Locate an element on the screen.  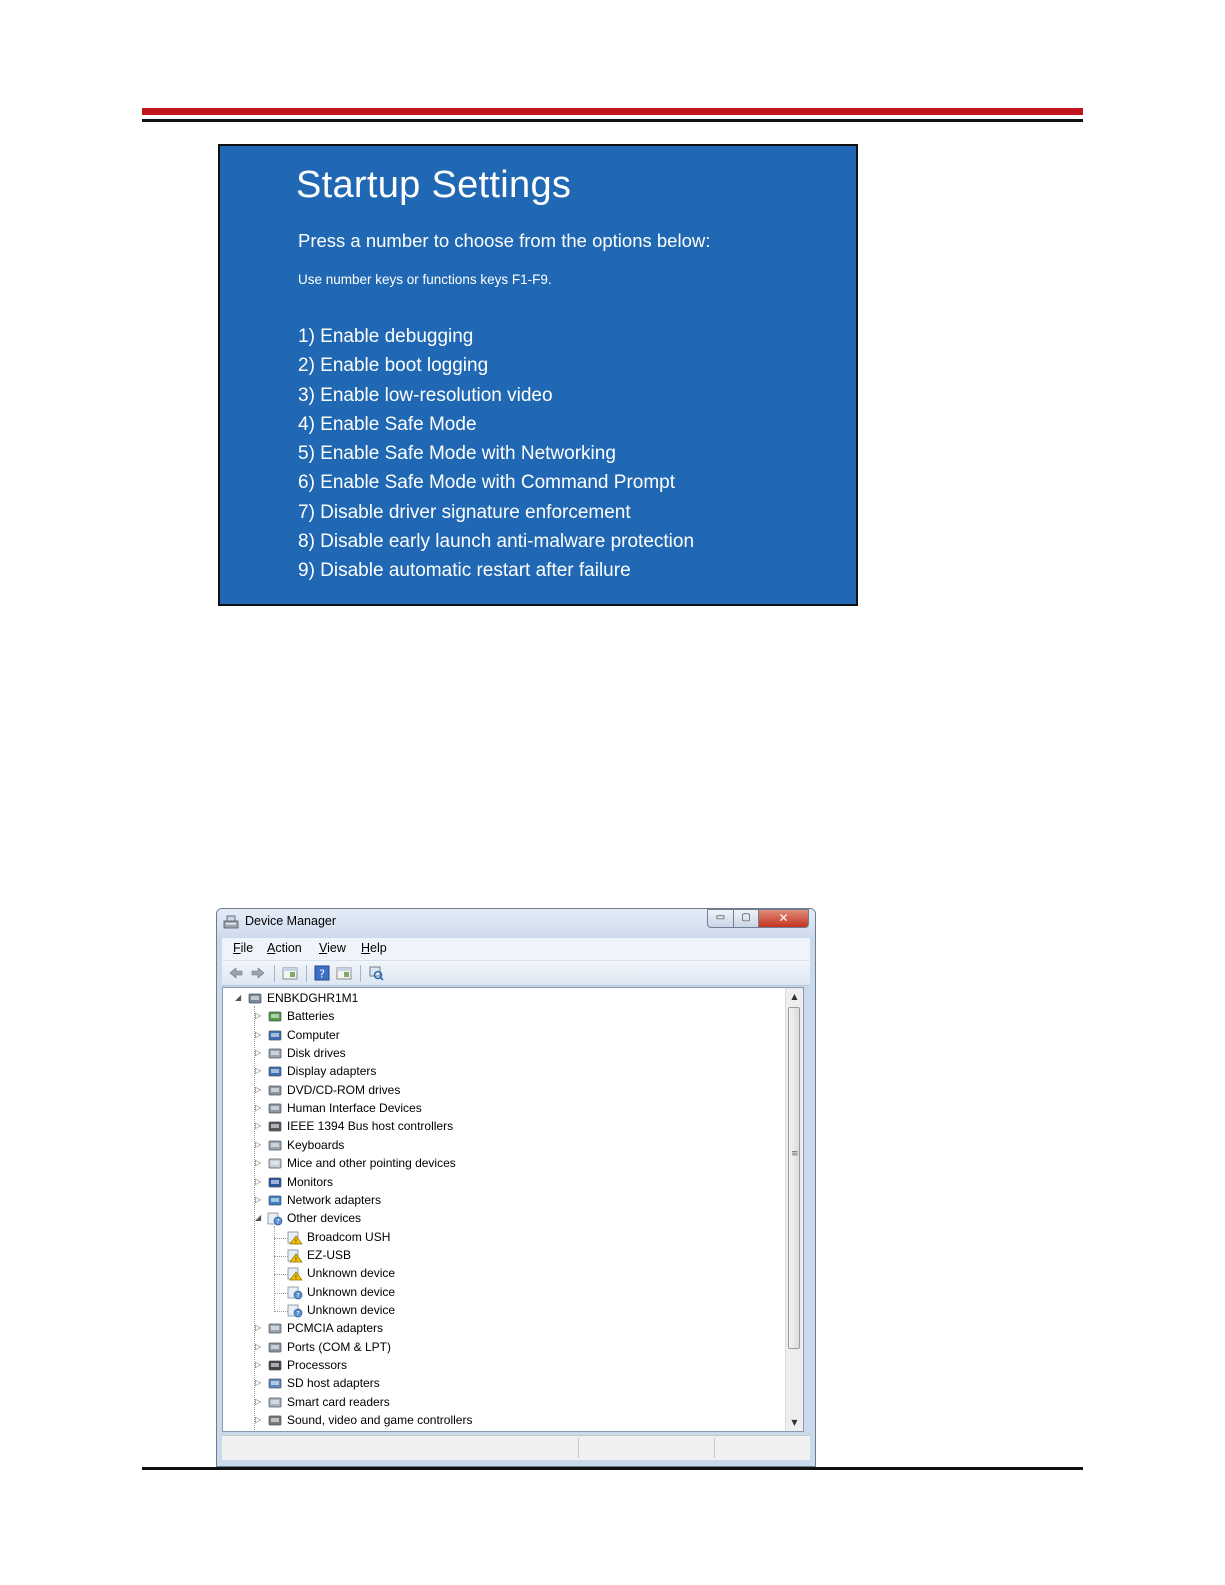
tree-item-label: Keyboards is located at coordinates (316, 1144).